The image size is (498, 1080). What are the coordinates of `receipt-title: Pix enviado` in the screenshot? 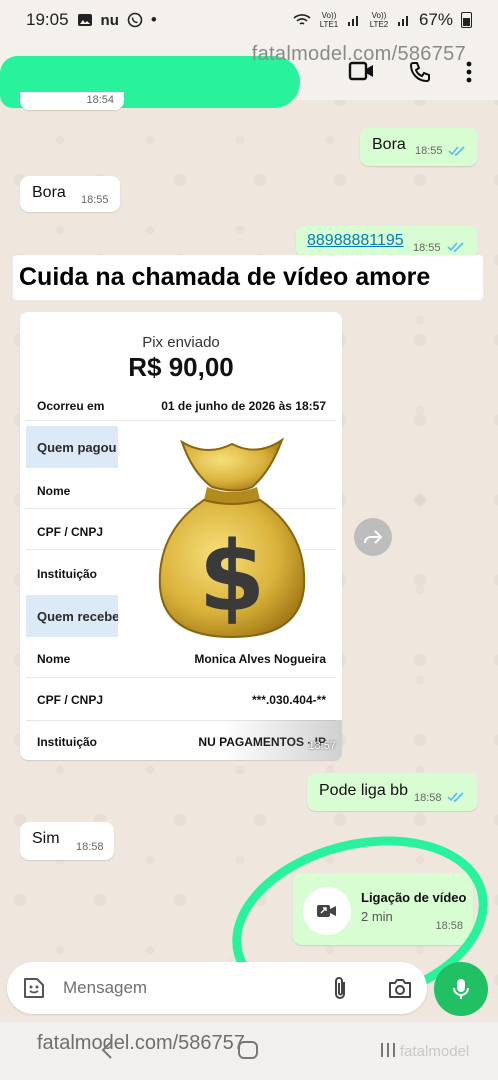 It's located at (181, 342).